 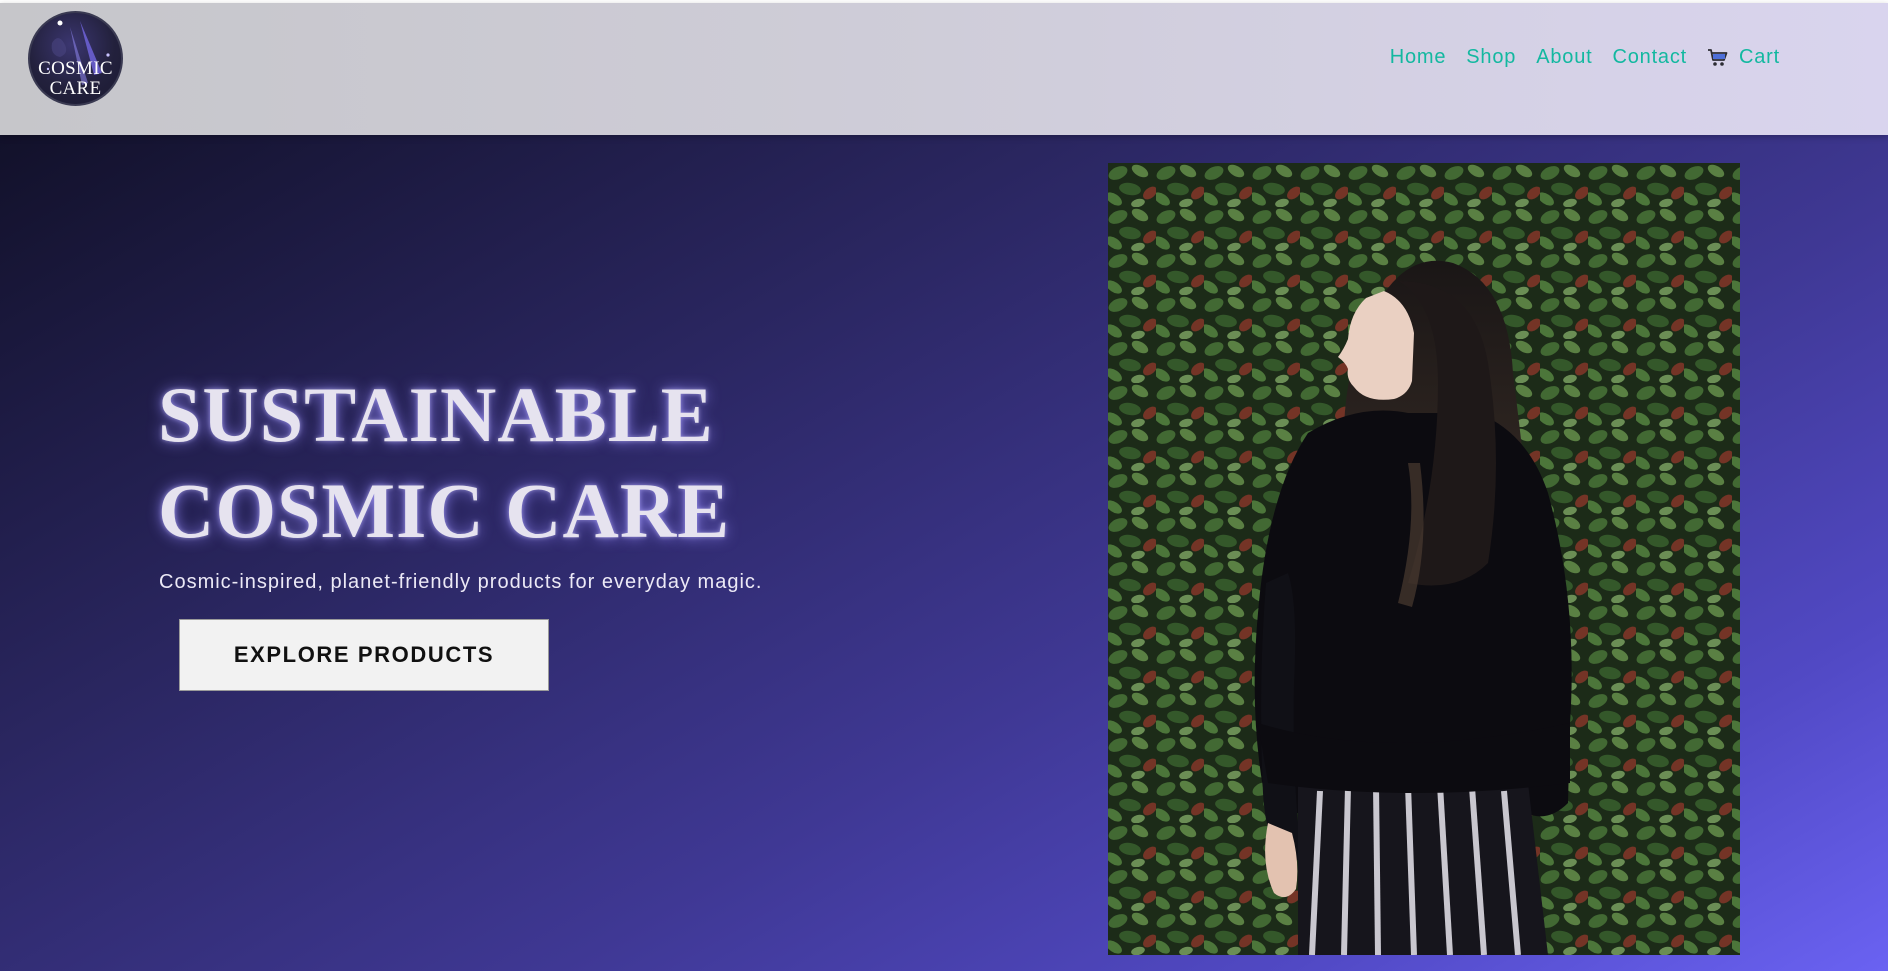 I want to click on nav-link-cart: Cart, so click(x=1743, y=57).